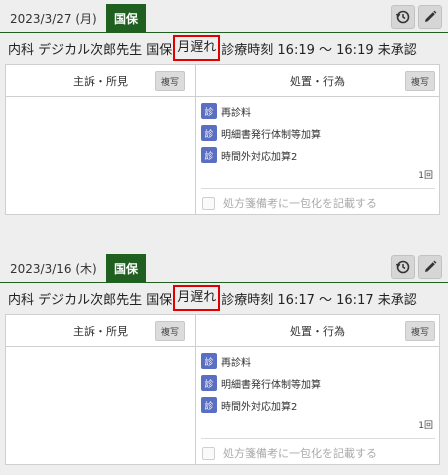  I want to click on record-date: 2023/3/16 (木), so click(53, 269).